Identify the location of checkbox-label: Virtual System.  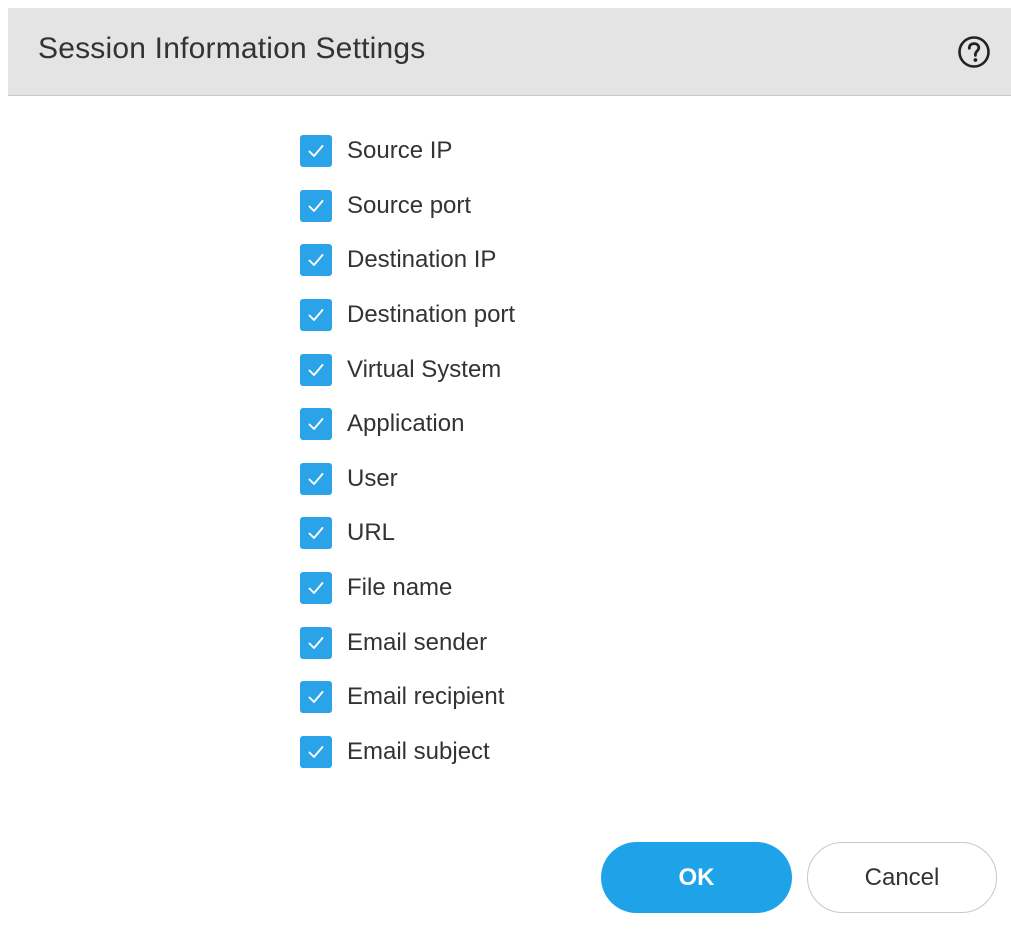
(424, 369).